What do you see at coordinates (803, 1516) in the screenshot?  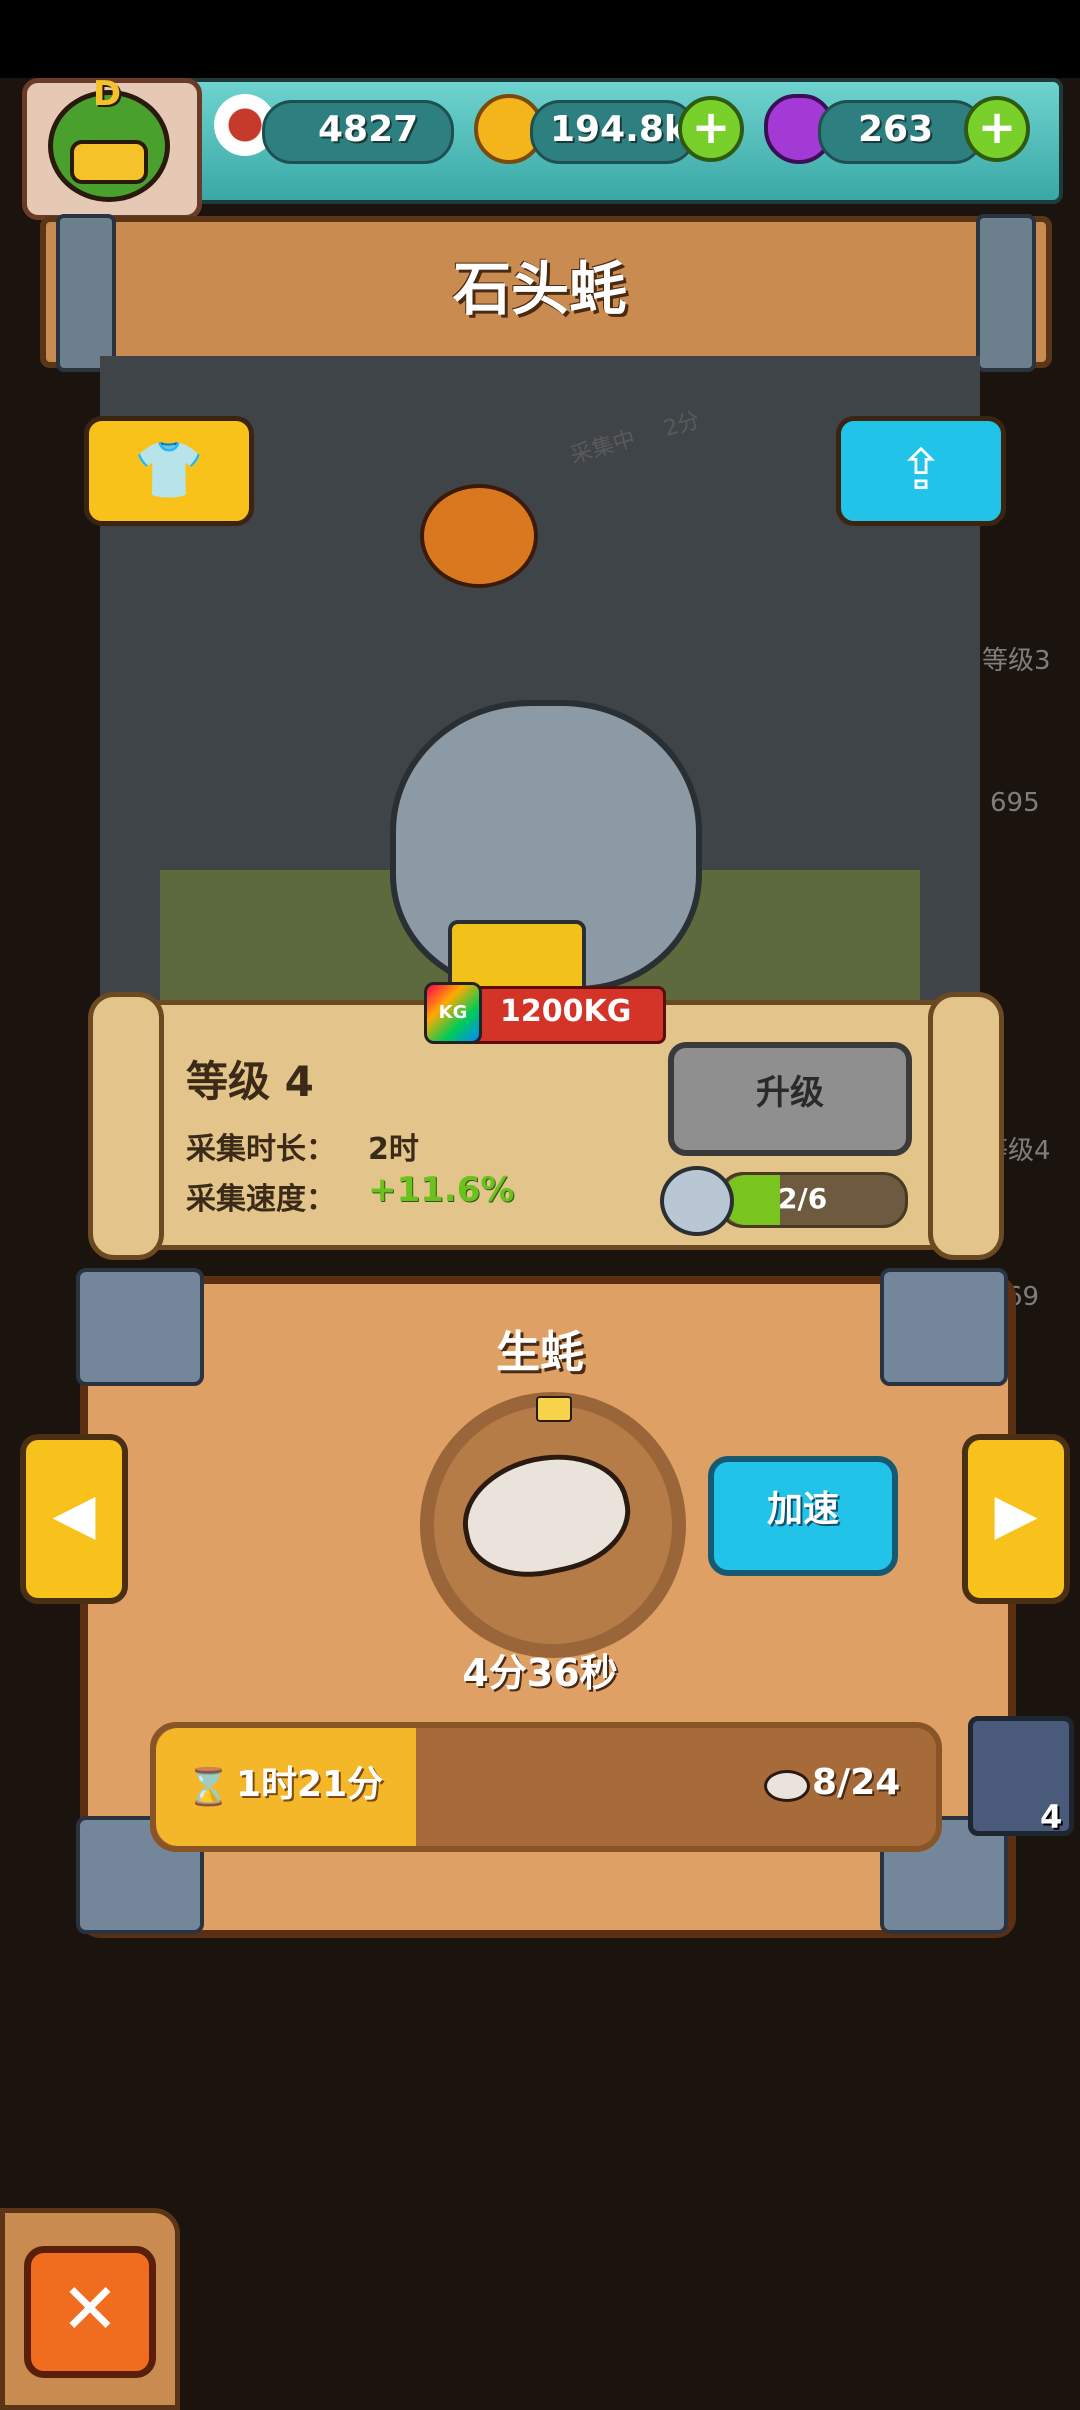 I see `speed-up-button: 加速` at bounding box center [803, 1516].